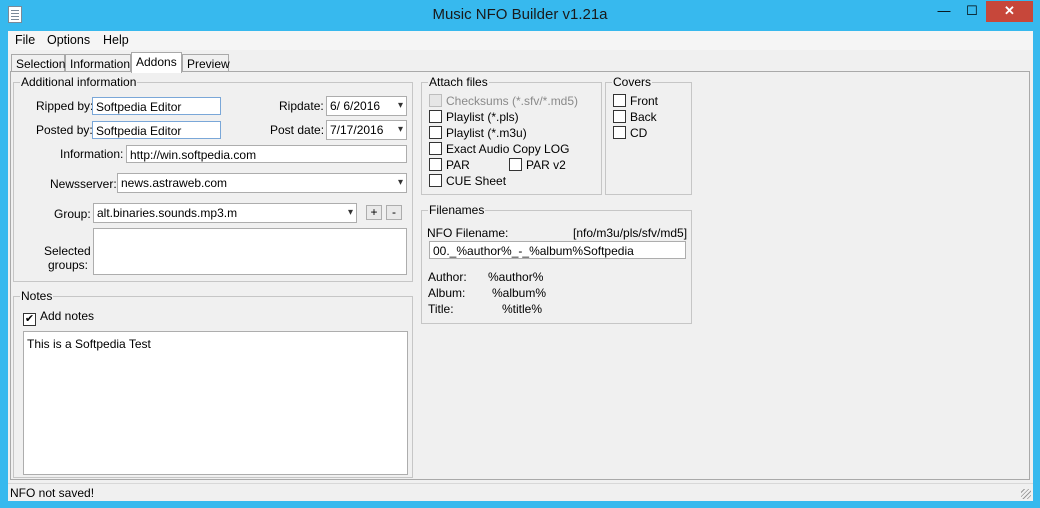 This screenshot has width=1040, height=508. I want to click on notes-textarea: This is a Softpedia Test, so click(215, 403).